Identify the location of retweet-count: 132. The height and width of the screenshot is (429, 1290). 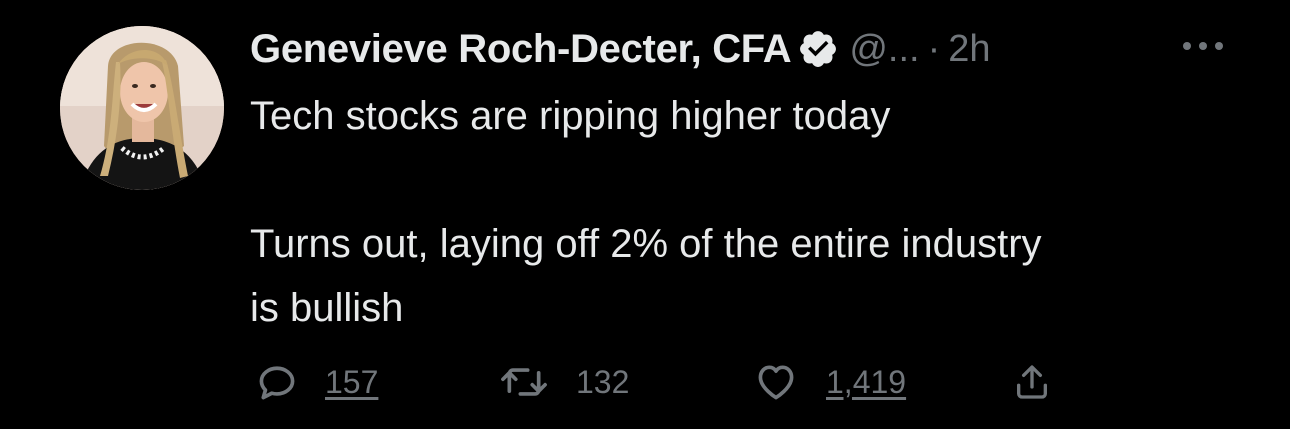
(603, 381).